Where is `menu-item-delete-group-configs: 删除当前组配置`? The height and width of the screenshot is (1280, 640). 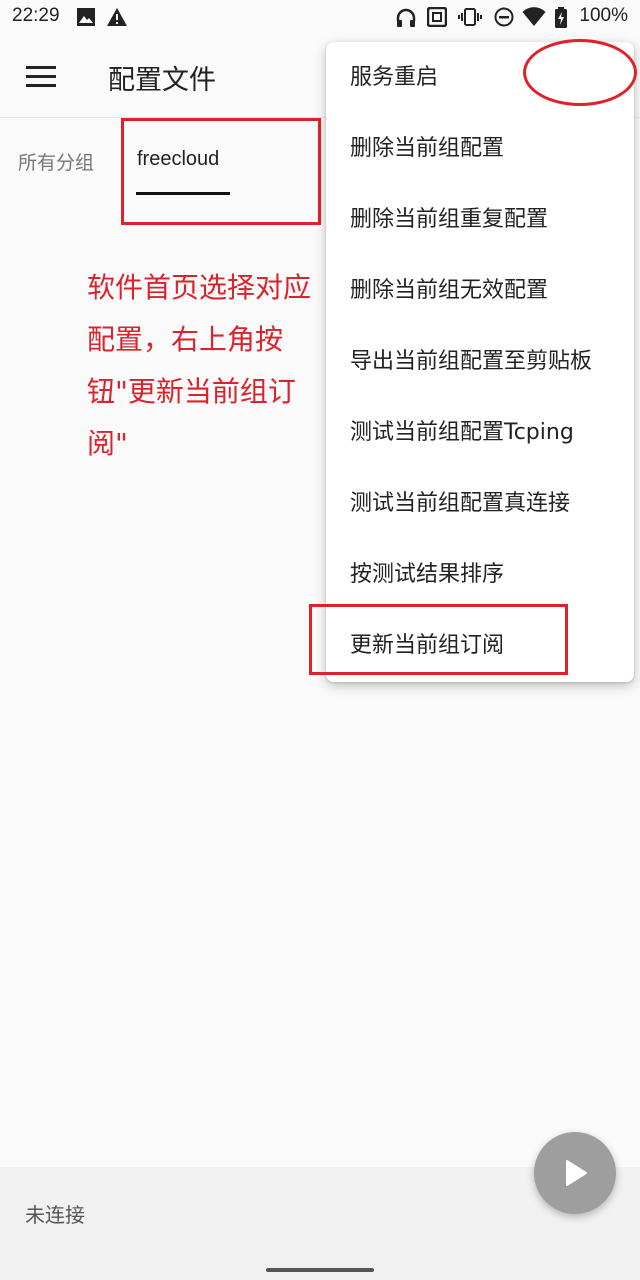 menu-item-delete-group-configs: 删除当前组配置 is located at coordinates (480, 148).